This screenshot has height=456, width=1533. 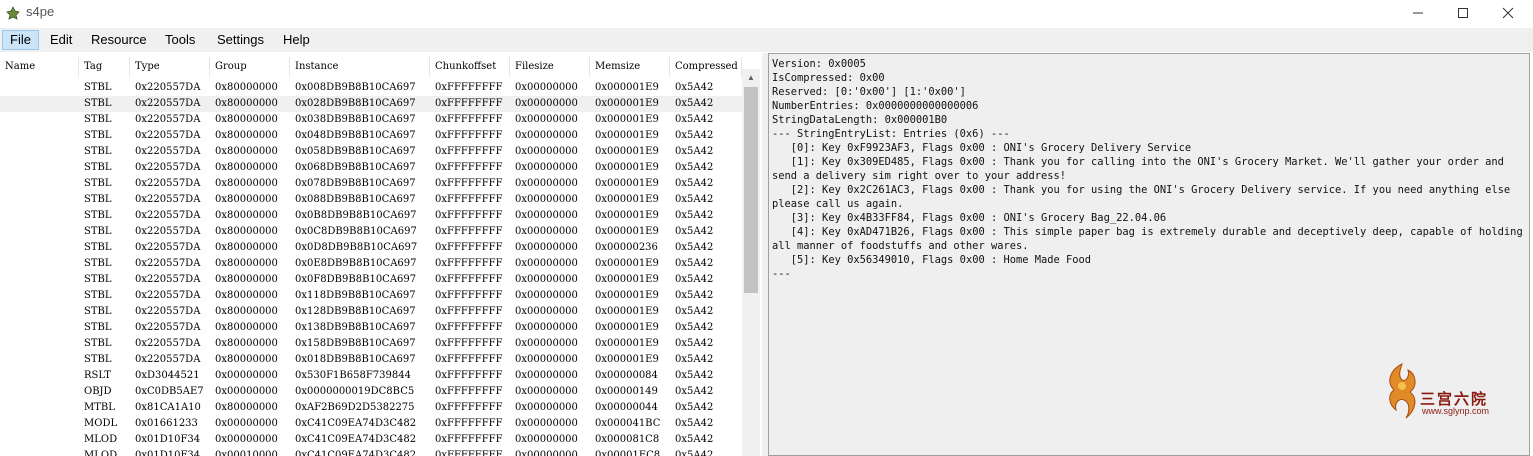 I want to click on col-header-chunkoffset: Chunkoffset, so click(x=470, y=67).